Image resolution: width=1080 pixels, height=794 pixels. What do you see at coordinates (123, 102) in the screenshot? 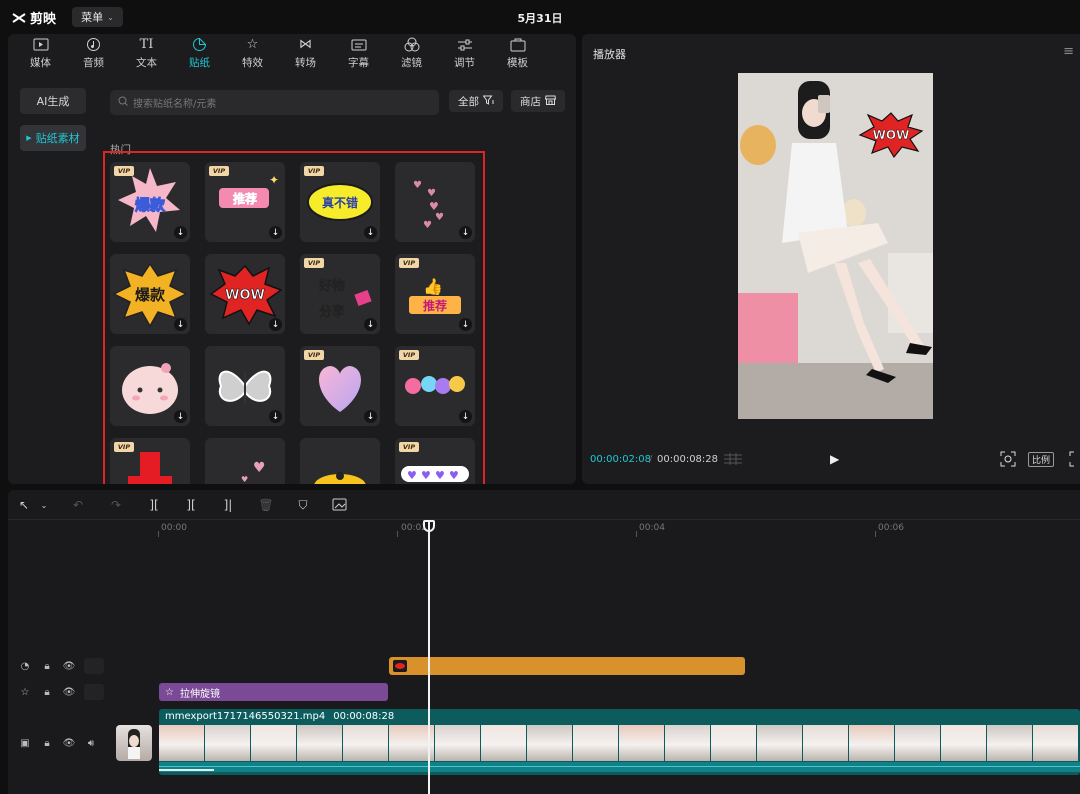
I see `search-icon` at bounding box center [123, 102].